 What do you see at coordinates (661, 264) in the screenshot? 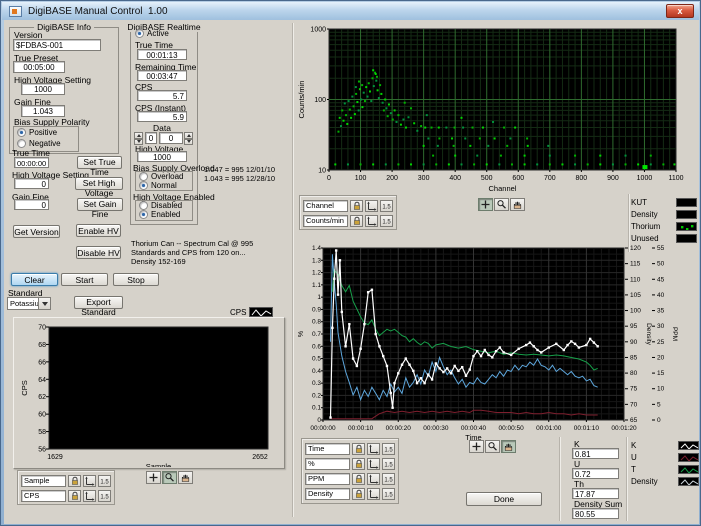
I see `svg-text: 50` at bounding box center [661, 264].